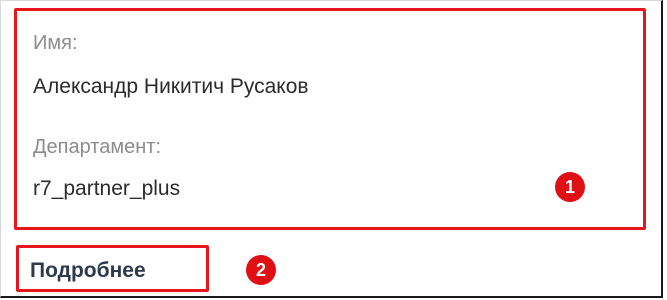 Image resolution: width=667 pixels, height=300 pixels. Describe the element at coordinates (97, 147) in the screenshot. I see `department-label: Департамент:` at that location.